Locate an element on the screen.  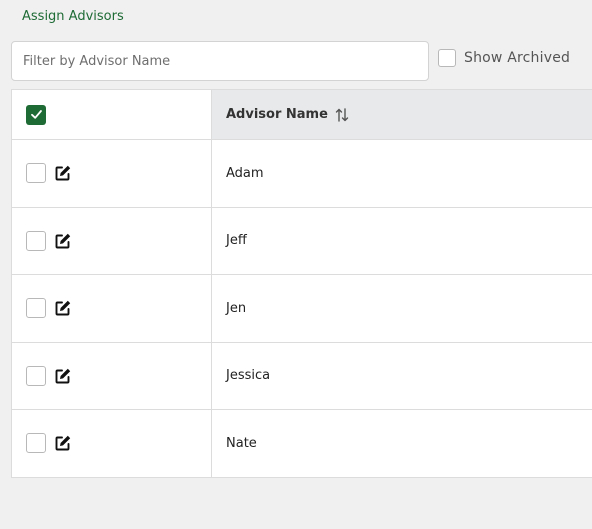
checkmark-icon is located at coordinates (36, 114).